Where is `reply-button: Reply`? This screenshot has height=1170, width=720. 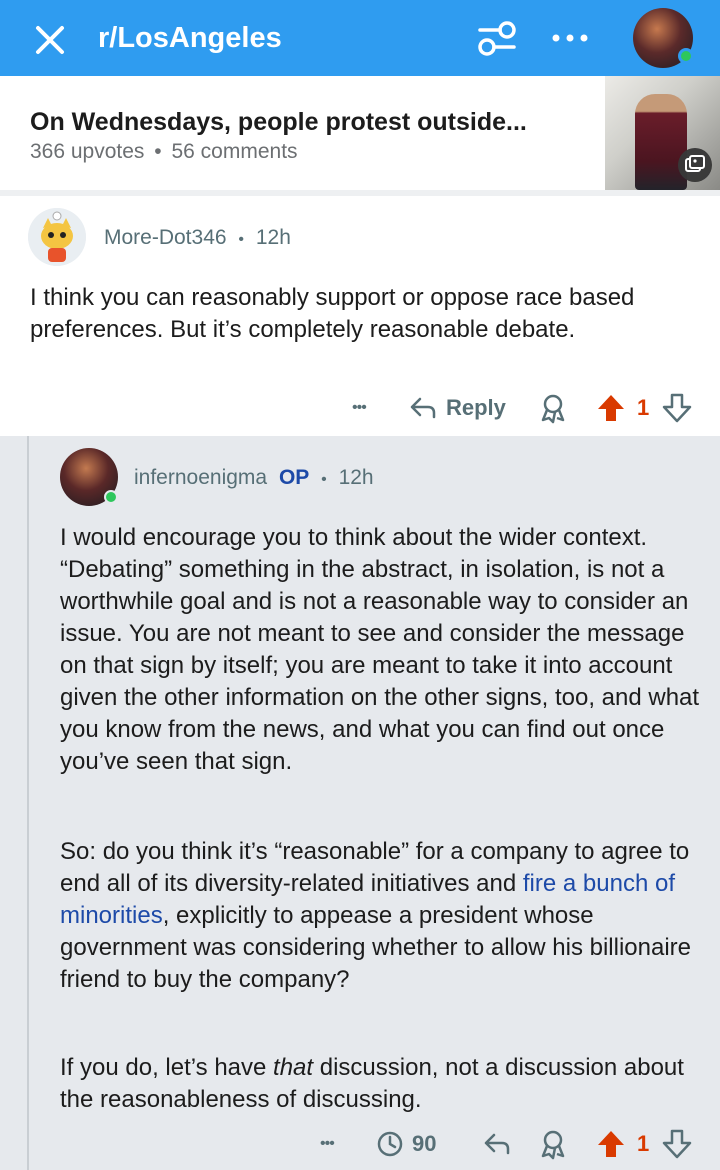 reply-button: Reply is located at coordinates (457, 408).